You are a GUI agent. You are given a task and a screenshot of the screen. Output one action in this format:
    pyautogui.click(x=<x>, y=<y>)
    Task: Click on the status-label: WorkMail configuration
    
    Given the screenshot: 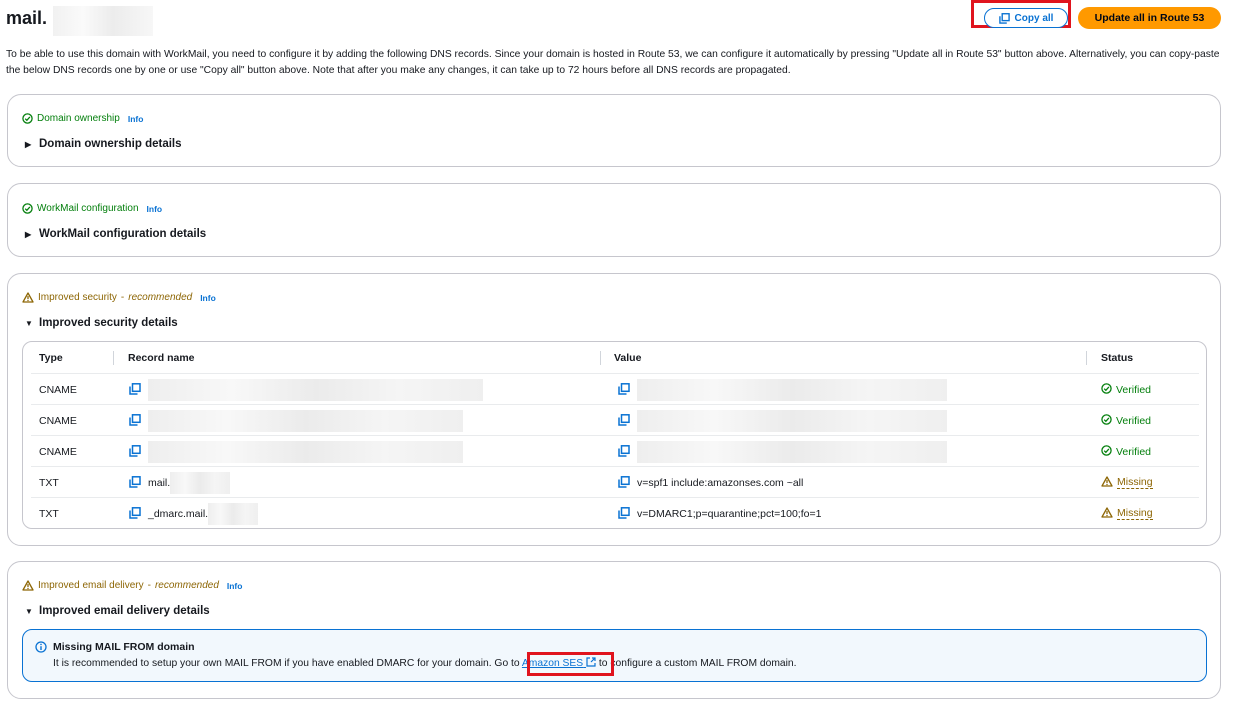 What is the action you would take?
    pyautogui.click(x=88, y=208)
    